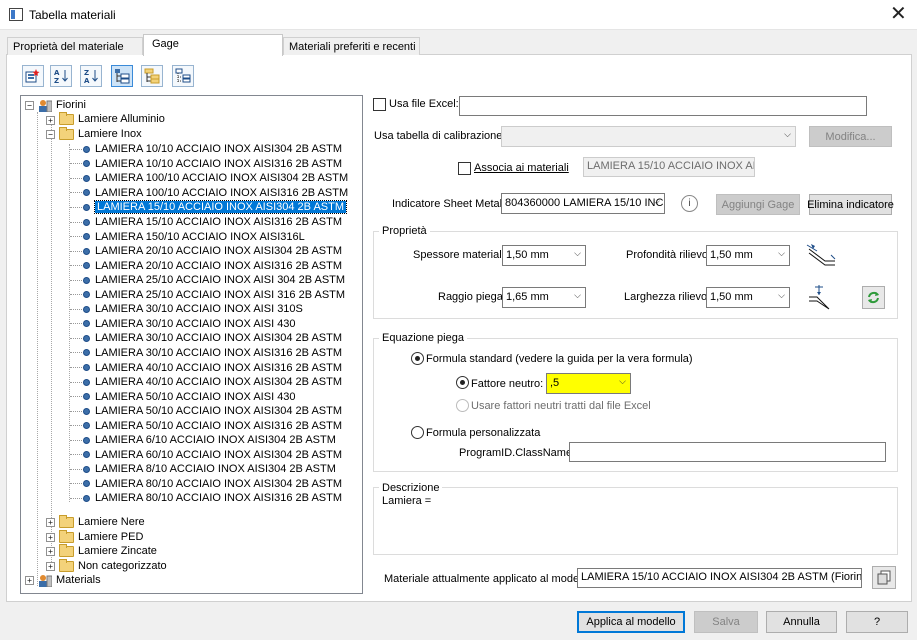 The height and width of the screenshot is (640, 917). I want to click on save-button: Salva, so click(726, 622).